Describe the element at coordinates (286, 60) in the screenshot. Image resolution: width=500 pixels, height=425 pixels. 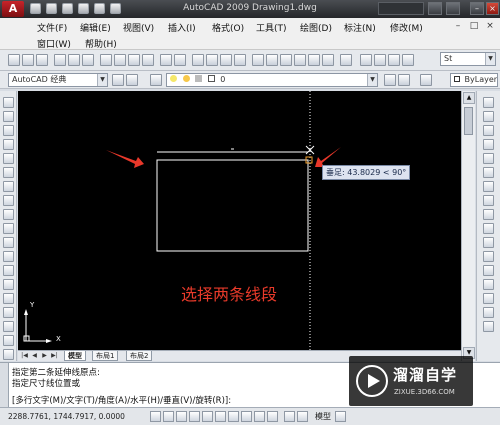
I see `tool-palettes-icon` at that location.